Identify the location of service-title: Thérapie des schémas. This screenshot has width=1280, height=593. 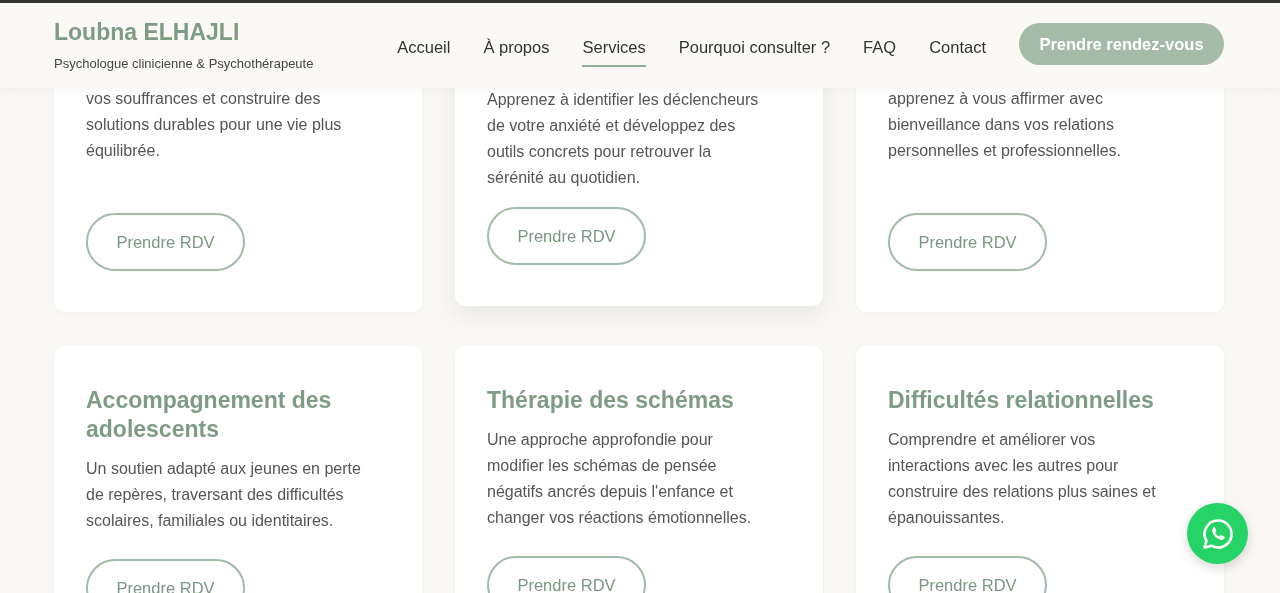
(611, 400).